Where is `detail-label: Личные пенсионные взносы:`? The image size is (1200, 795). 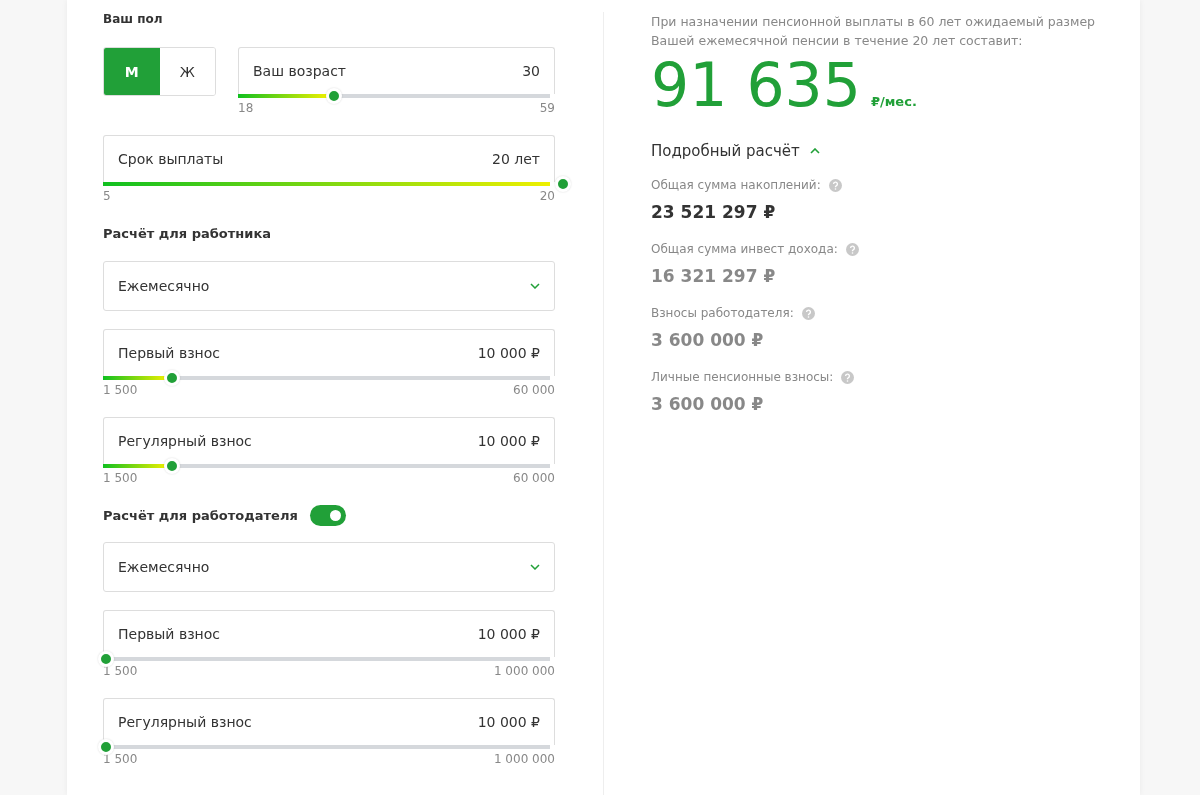 detail-label: Личные пенсионные взносы: is located at coordinates (742, 377).